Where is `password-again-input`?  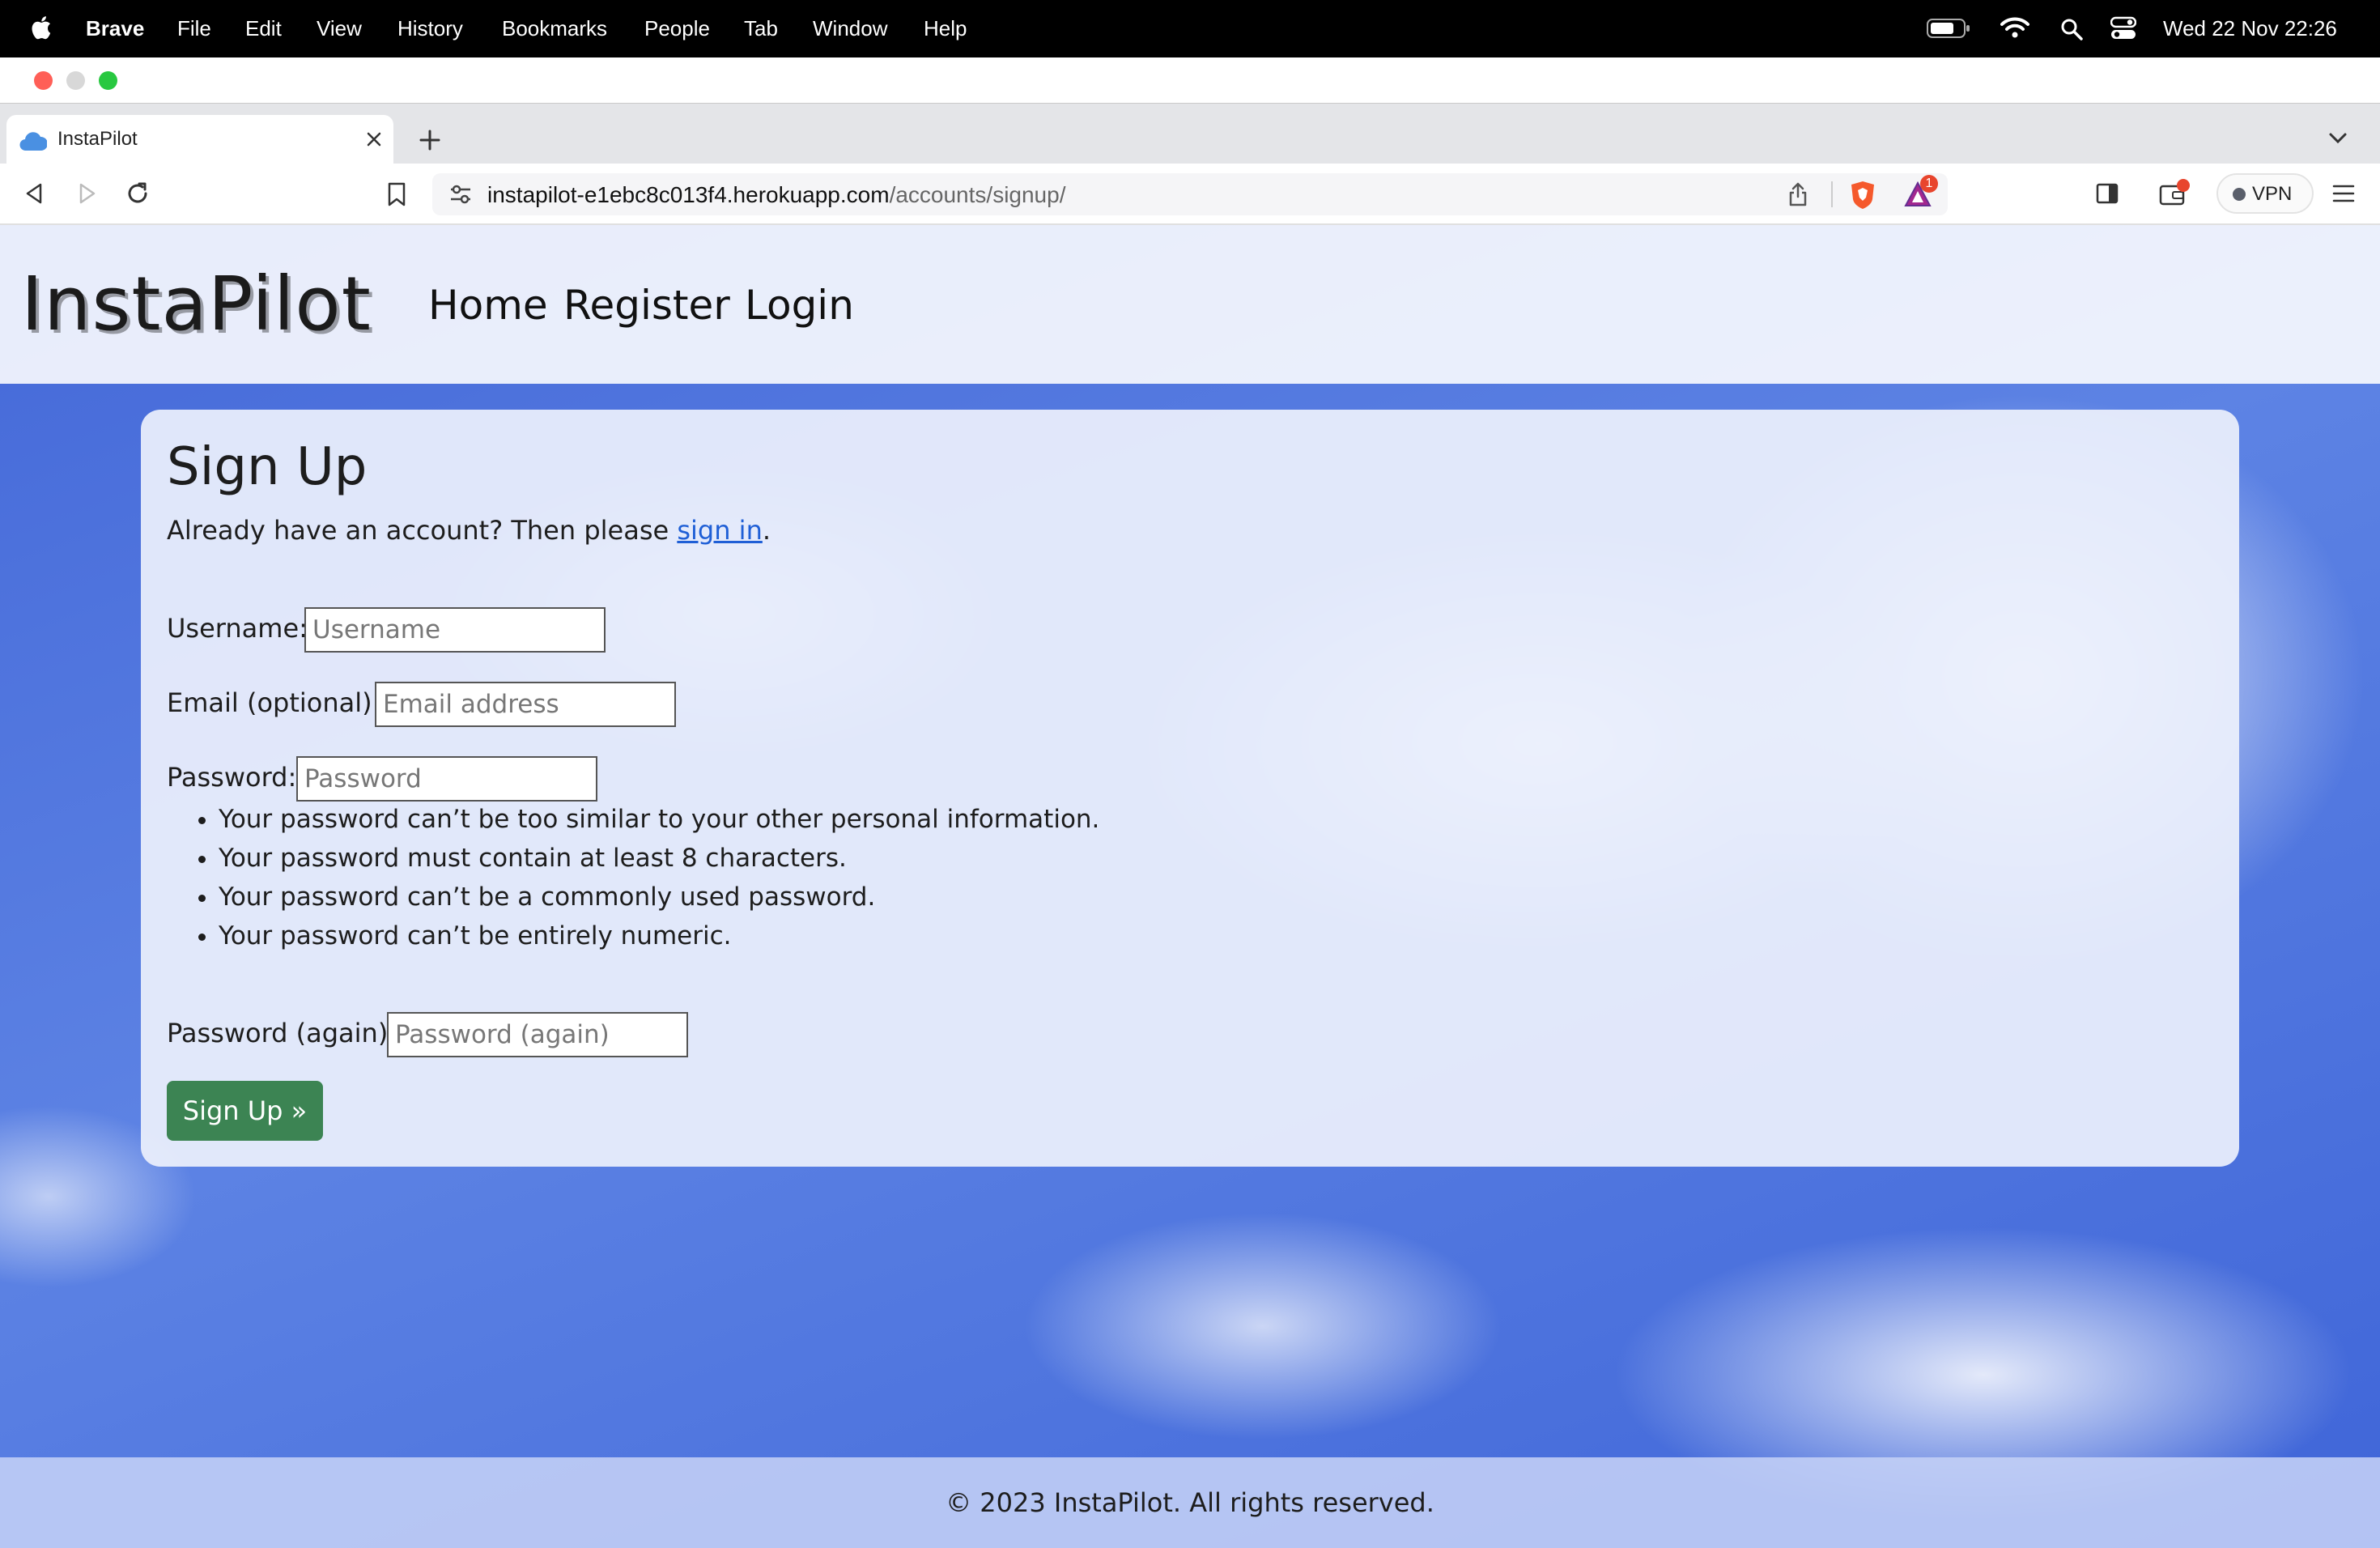 password-again-input is located at coordinates (537, 1034).